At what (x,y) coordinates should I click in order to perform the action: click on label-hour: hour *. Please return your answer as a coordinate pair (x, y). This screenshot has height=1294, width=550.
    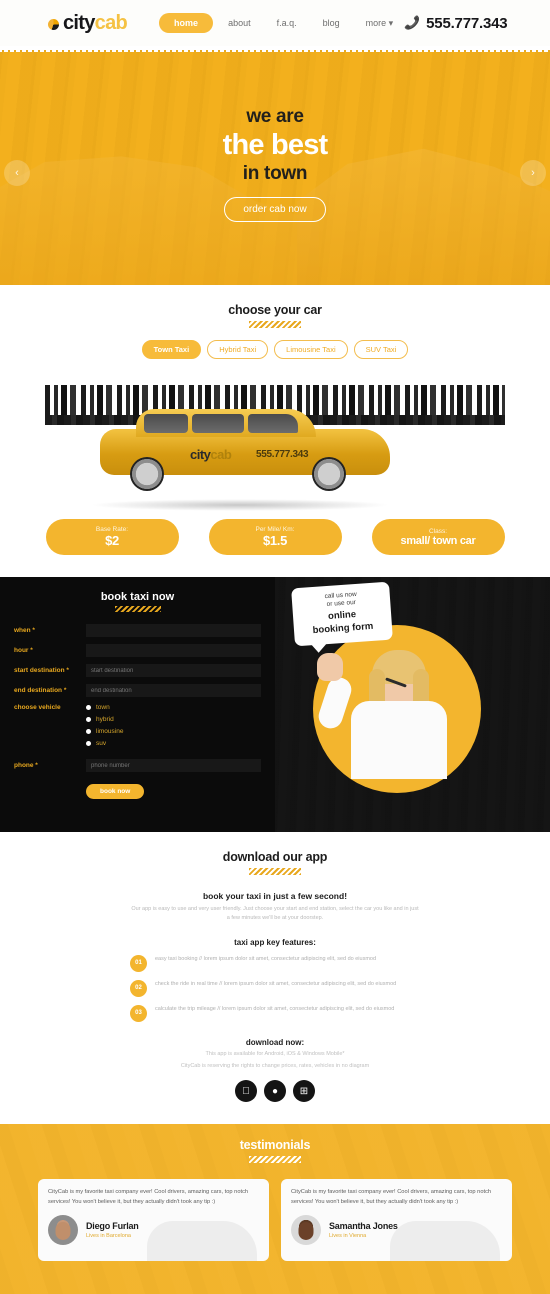
    Looking at the image, I should click on (23, 650).